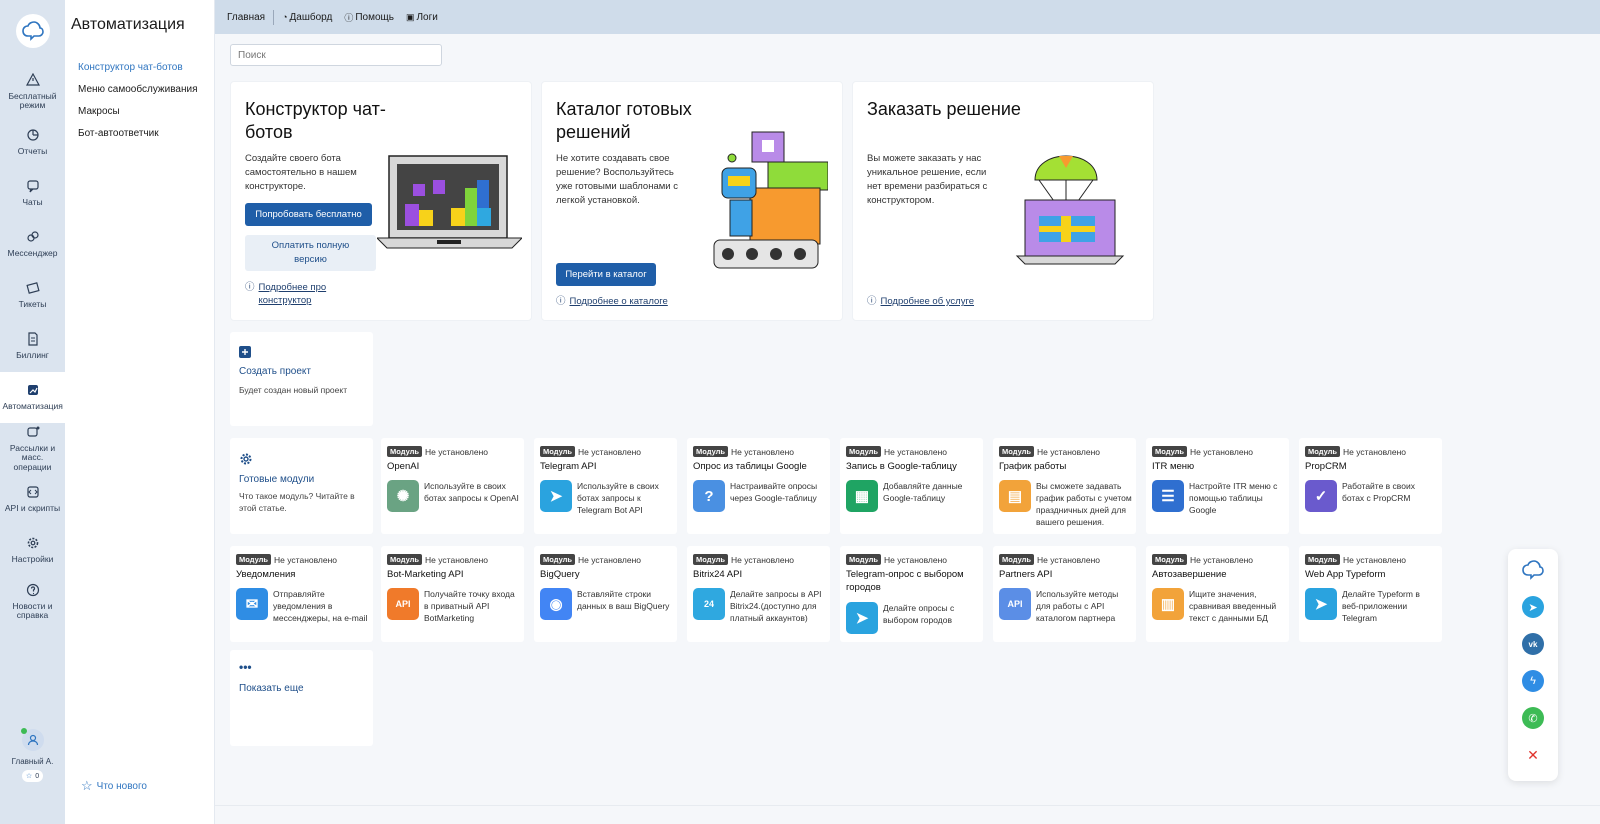  What do you see at coordinates (301, 379) in the screenshot?
I see `create-project-card: Создать проект Будет создан новый проект` at bounding box center [301, 379].